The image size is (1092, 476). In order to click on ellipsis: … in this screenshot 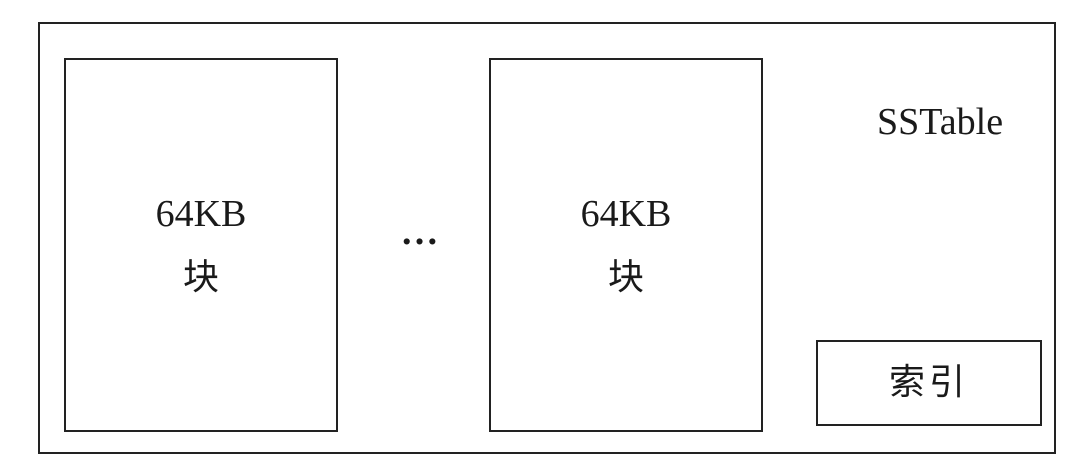, I will do `click(420, 232)`.